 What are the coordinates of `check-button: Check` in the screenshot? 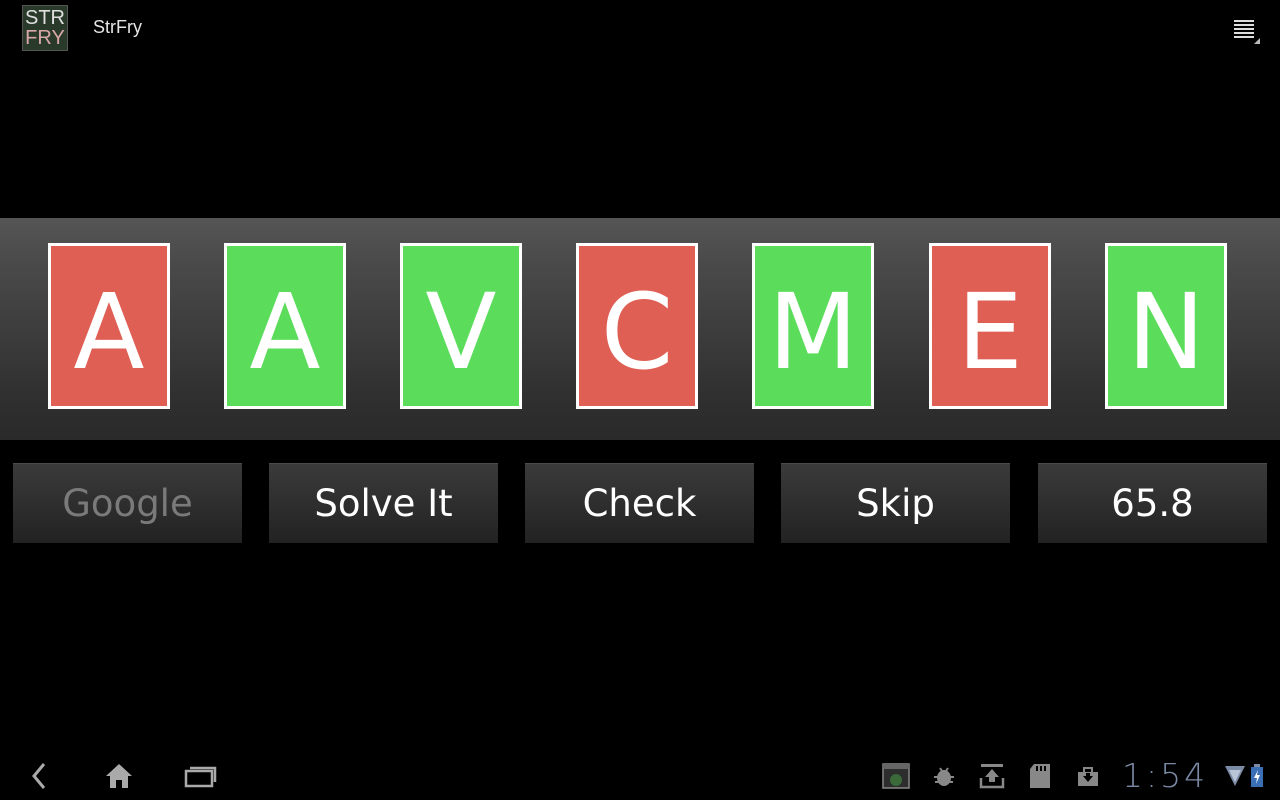 It's located at (639, 503).